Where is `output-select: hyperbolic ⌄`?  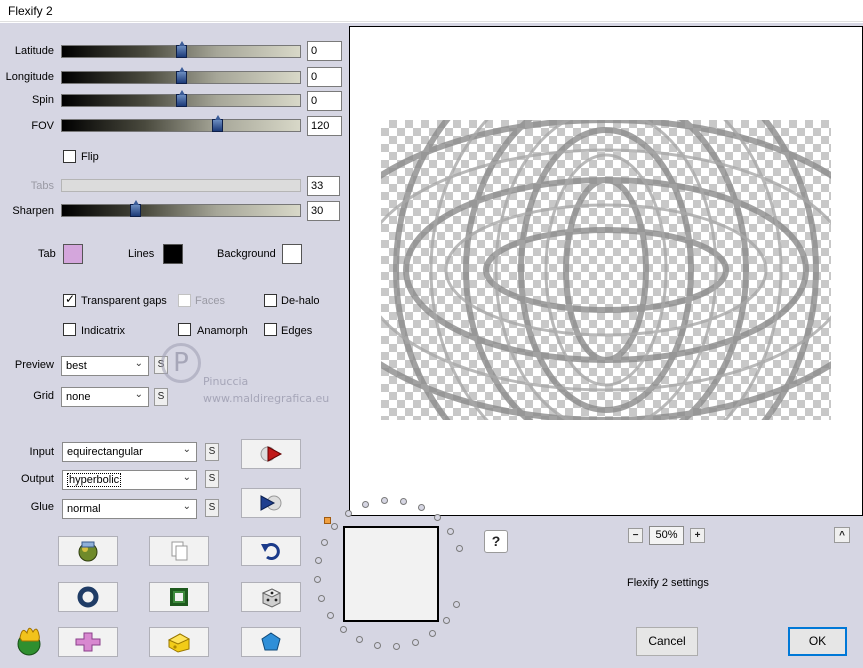
output-select: hyperbolic ⌄ is located at coordinates (129, 480).